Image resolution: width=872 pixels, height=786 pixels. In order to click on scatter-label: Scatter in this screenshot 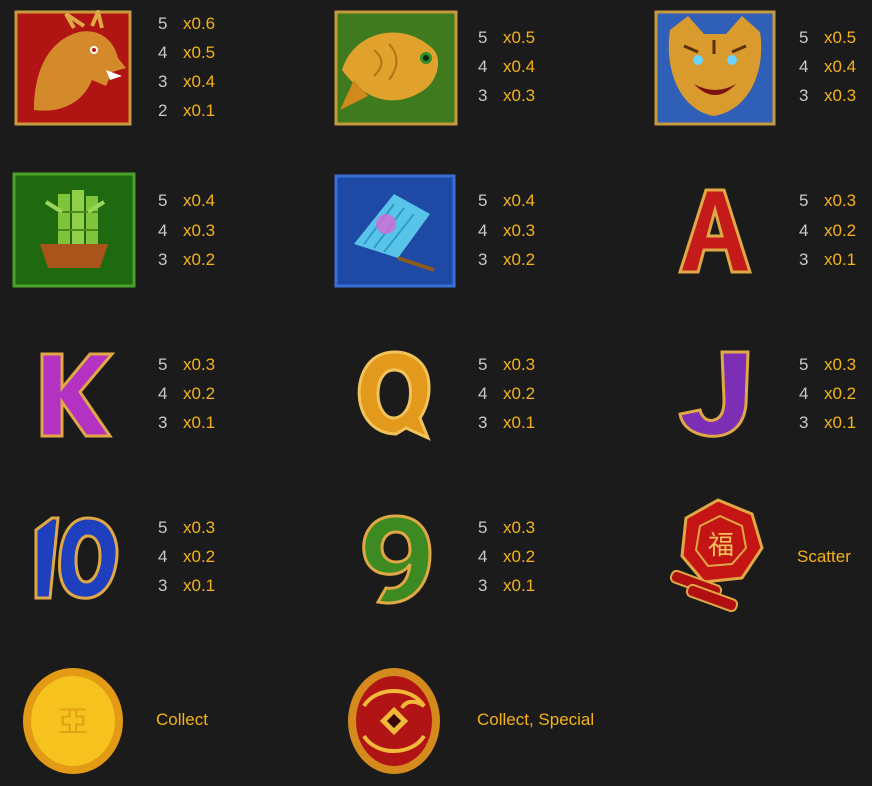, I will do `click(824, 556)`.